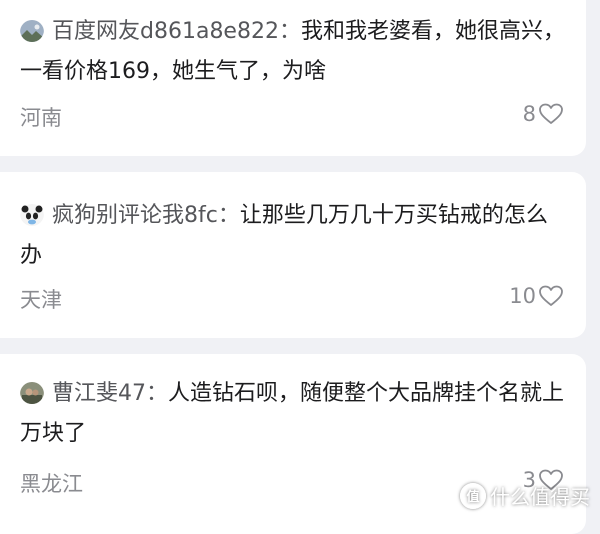  I want to click on like-button: 8, so click(543, 114).